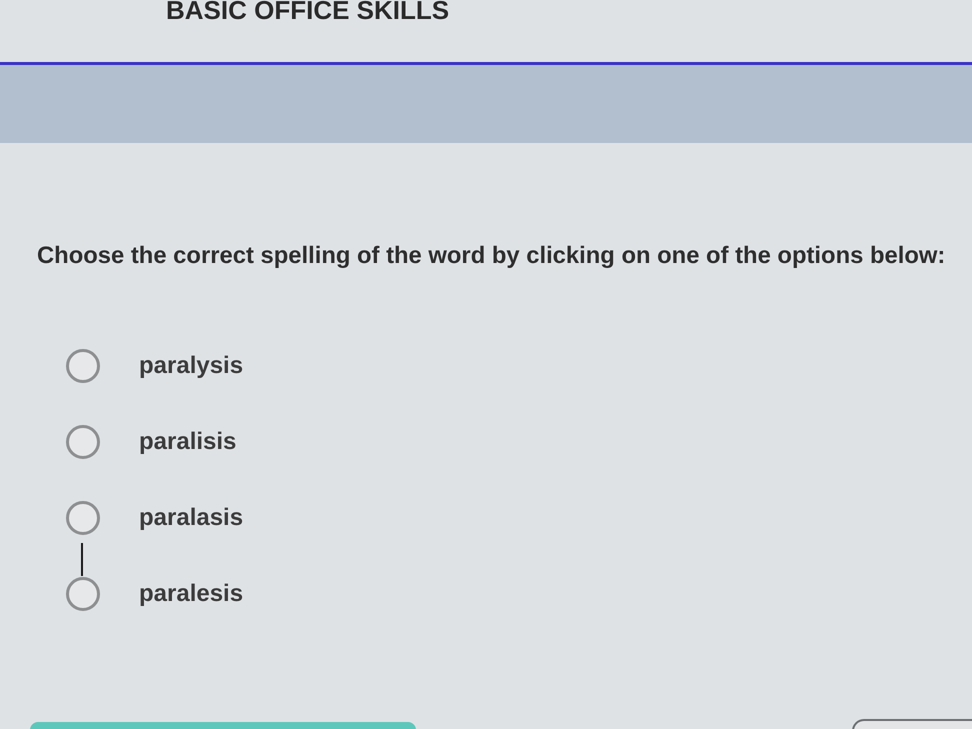 The image size is (972, 729). I want to click on option-label: paralasis, so click(191, 518).